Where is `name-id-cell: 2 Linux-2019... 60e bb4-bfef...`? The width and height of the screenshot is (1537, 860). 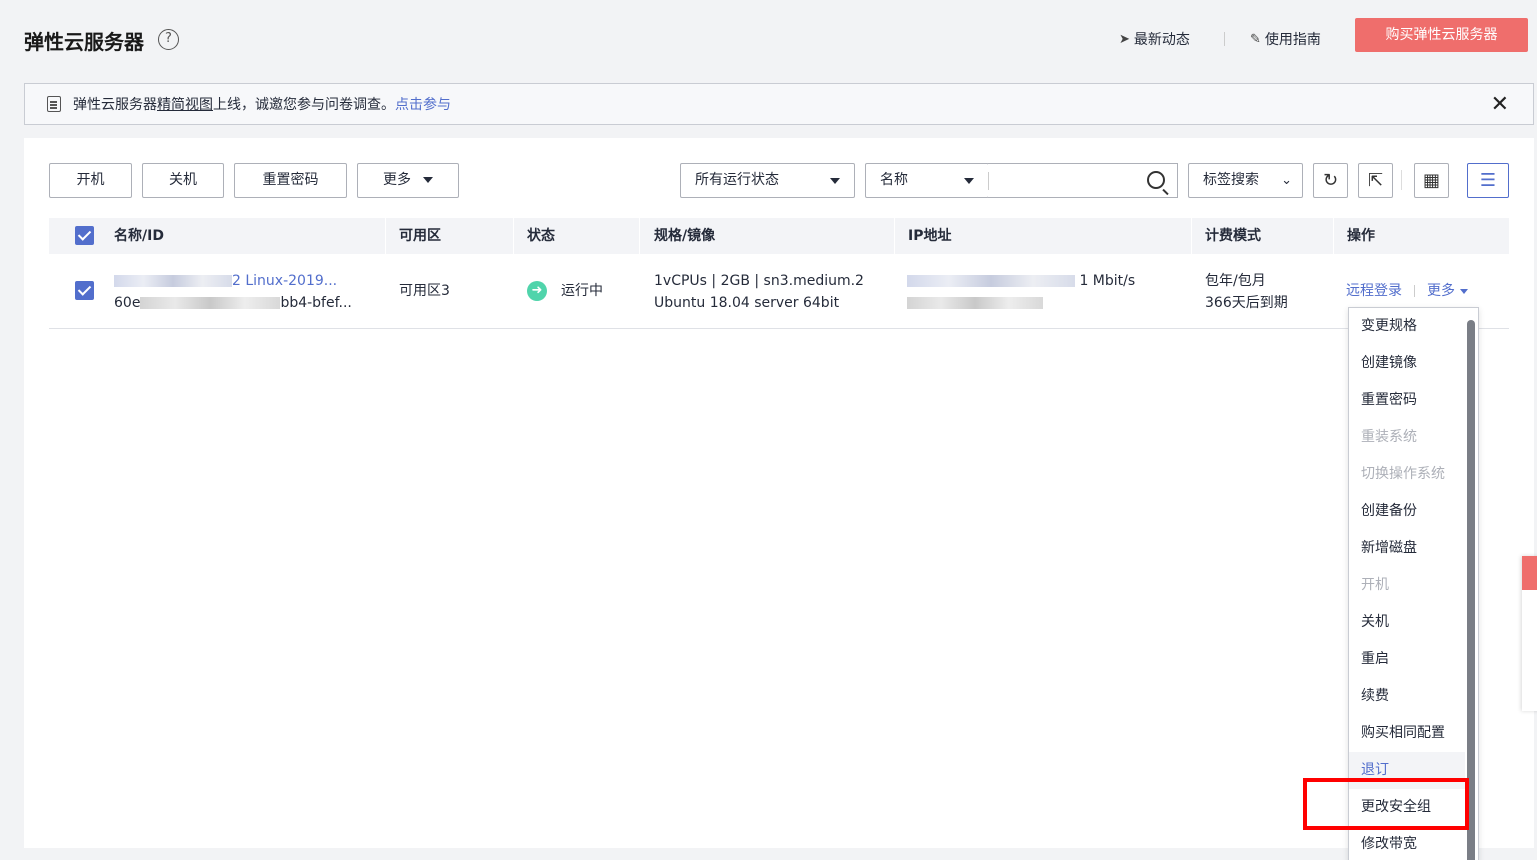
name-id-cell: 2 Linux-2019... 60e bb4-bfef... is located at coordinates (249, 292).